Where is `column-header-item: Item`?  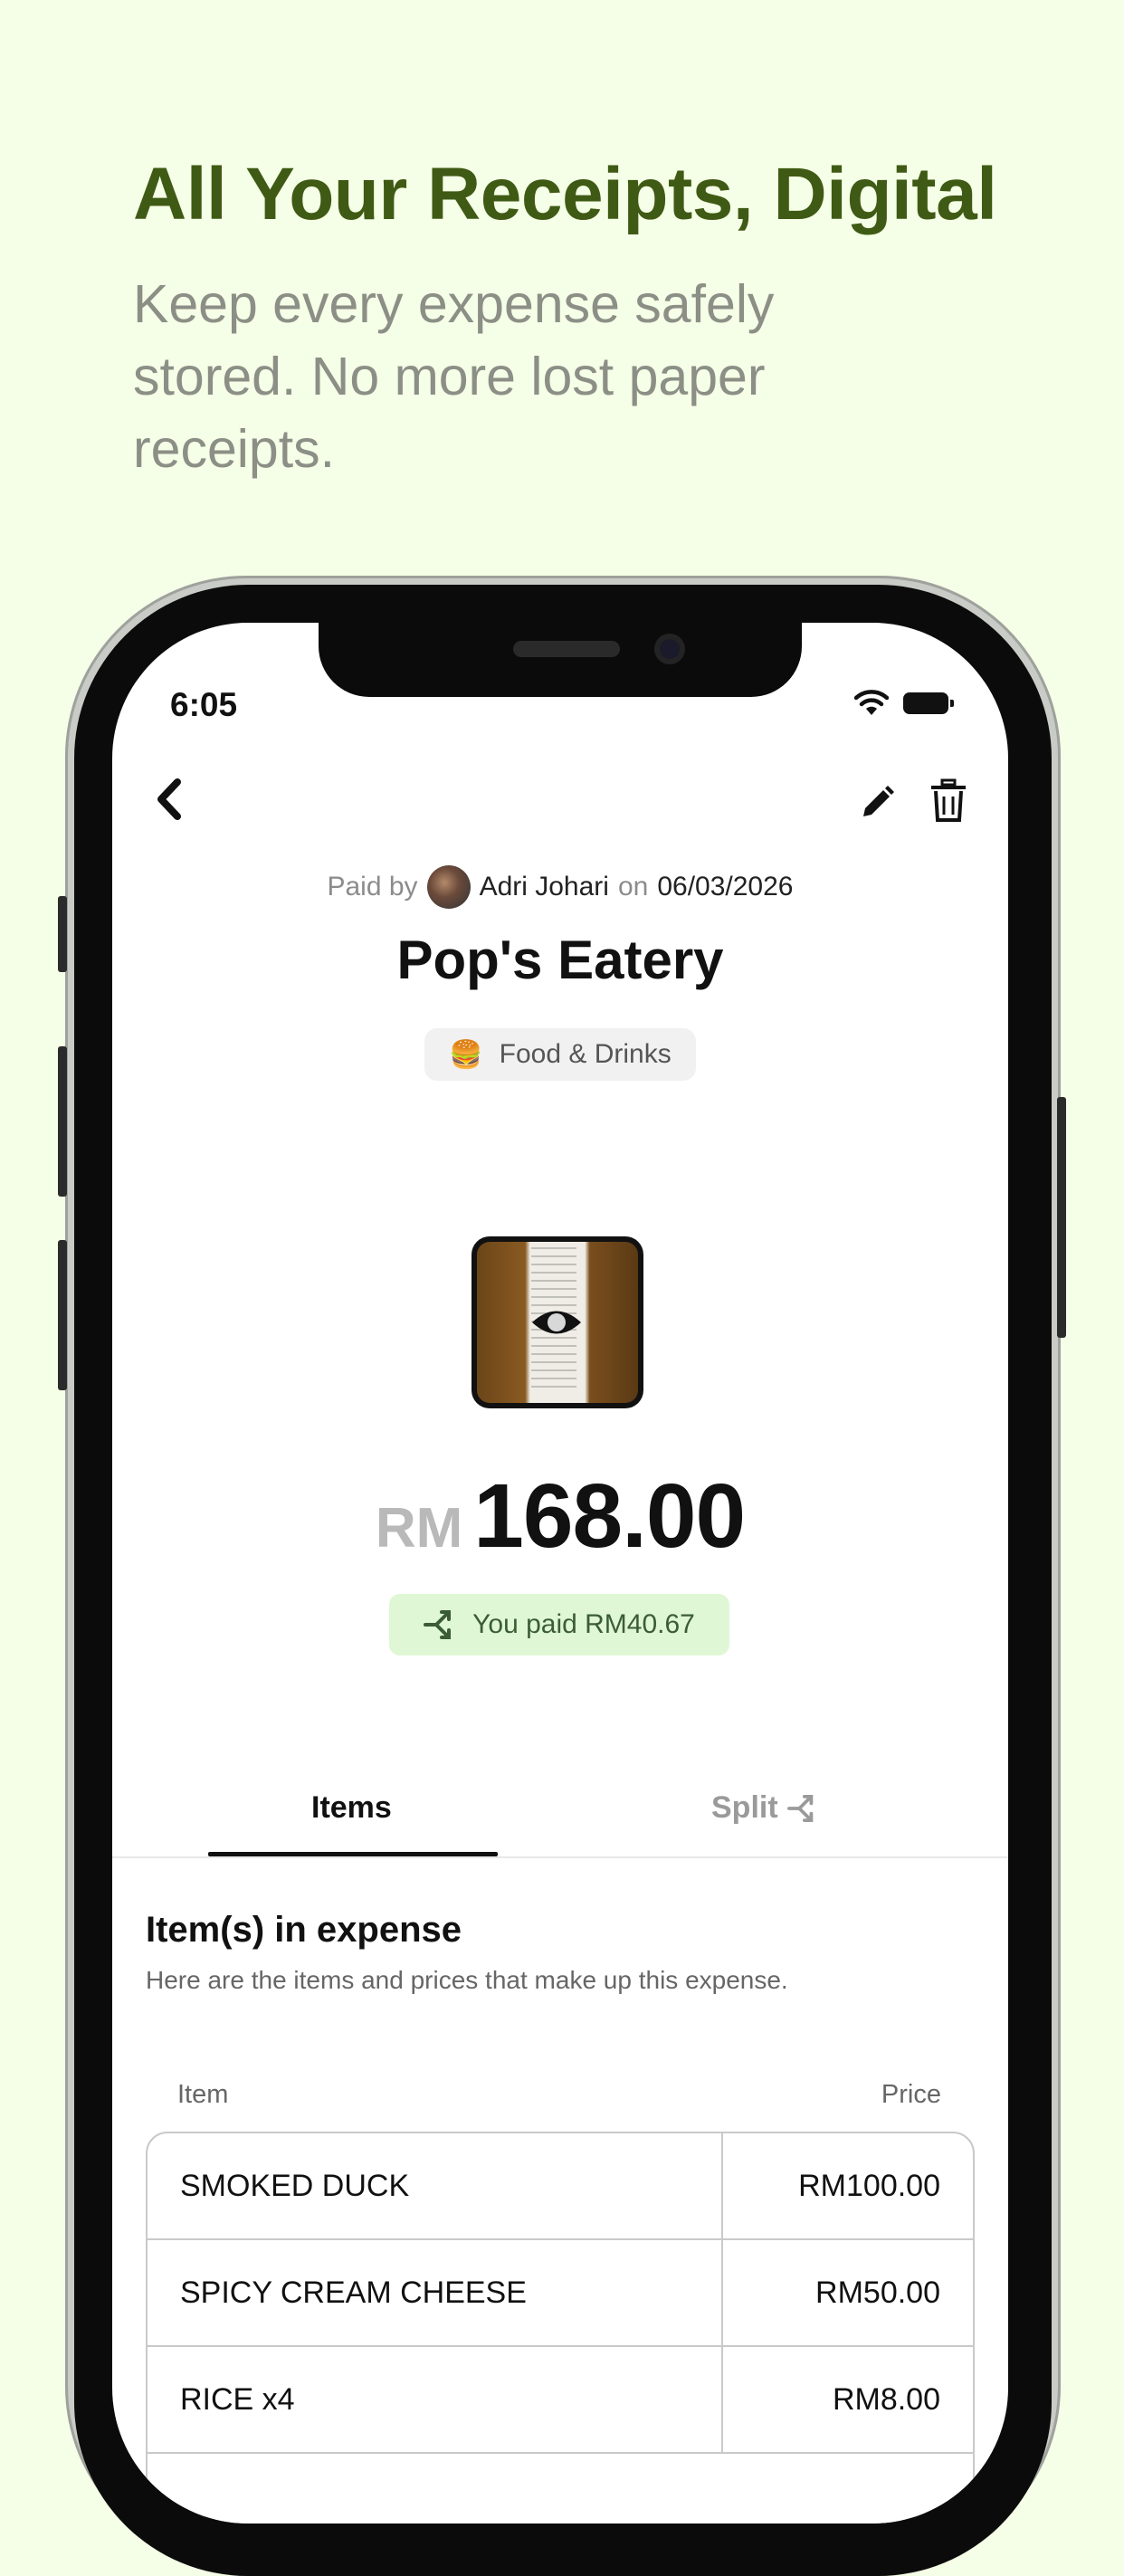 column-header-item: Item is located at coordinates (203, 2095).